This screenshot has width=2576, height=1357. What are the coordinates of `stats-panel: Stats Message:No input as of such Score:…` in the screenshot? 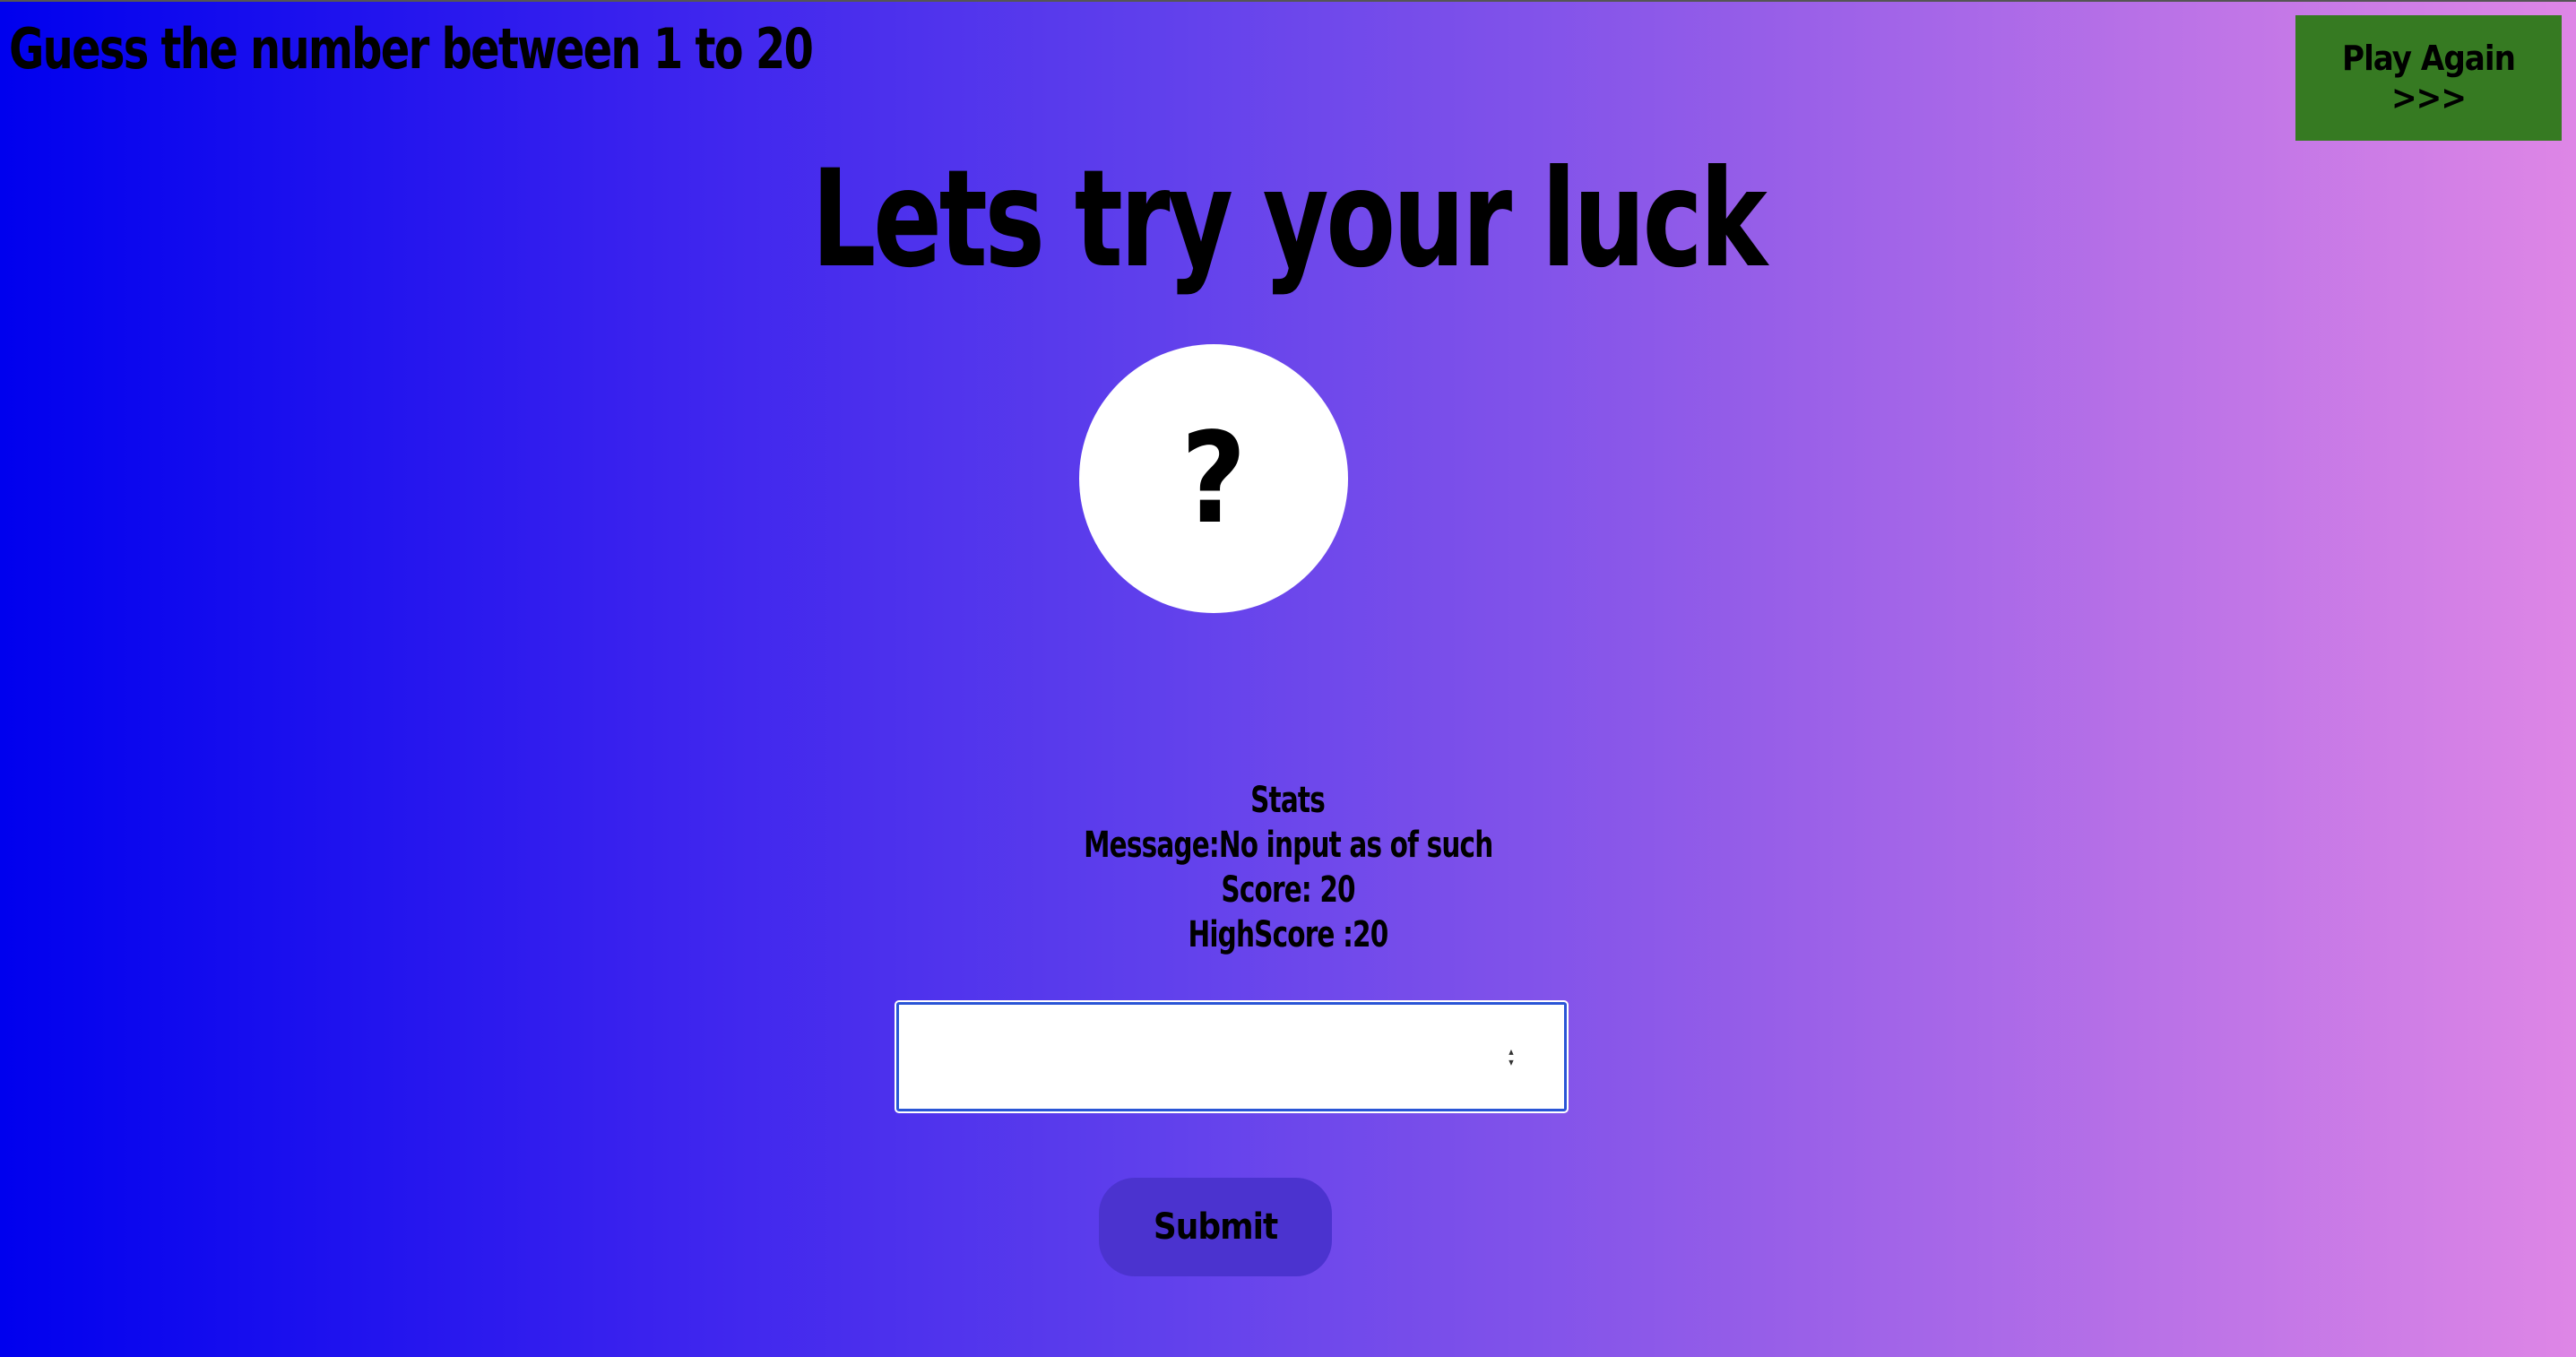 It's located at (1288, 867).